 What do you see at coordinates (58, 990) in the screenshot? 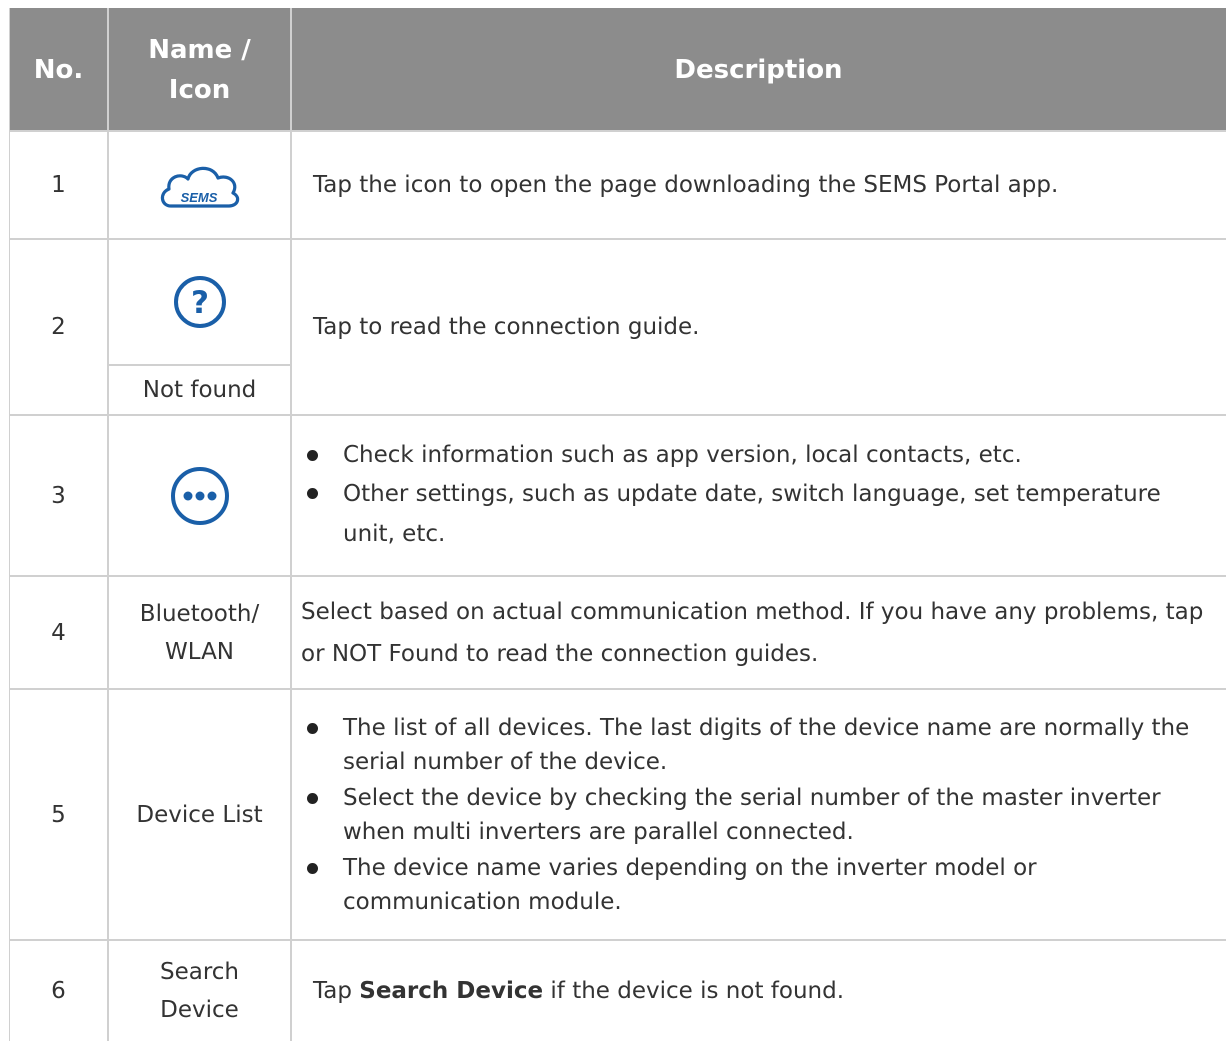
I see `row-6-number: 6` at bounding box center [58, 990].